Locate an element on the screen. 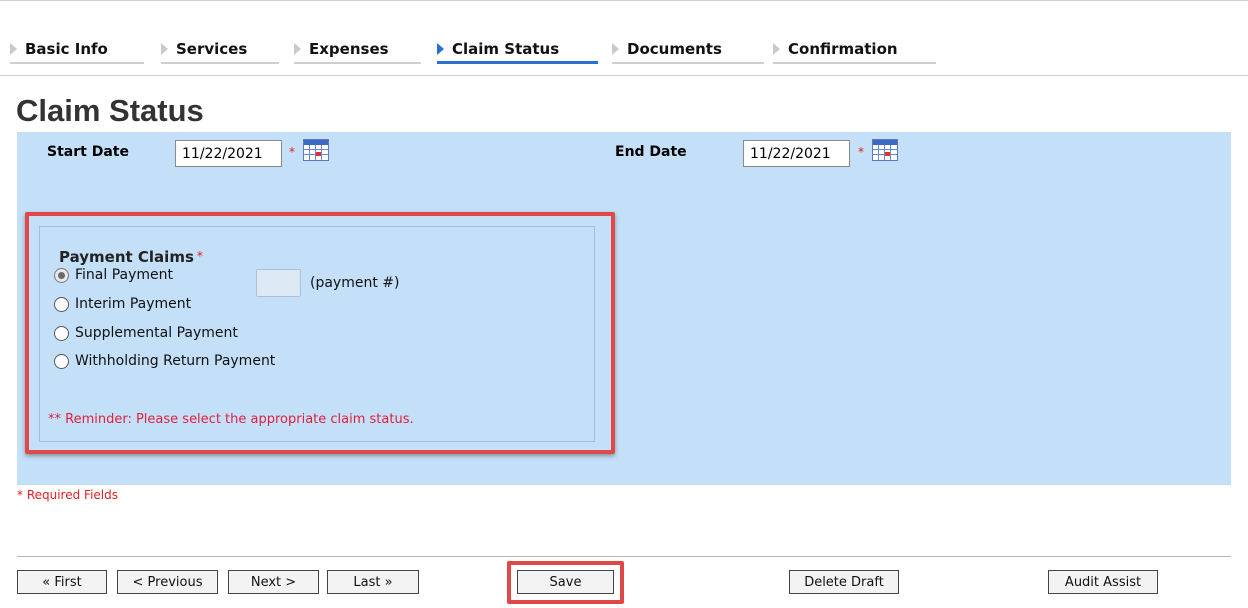 The width and height of the screenshot is (1248, 608). tab-documents: Documents is located at coordinates (688, 50).